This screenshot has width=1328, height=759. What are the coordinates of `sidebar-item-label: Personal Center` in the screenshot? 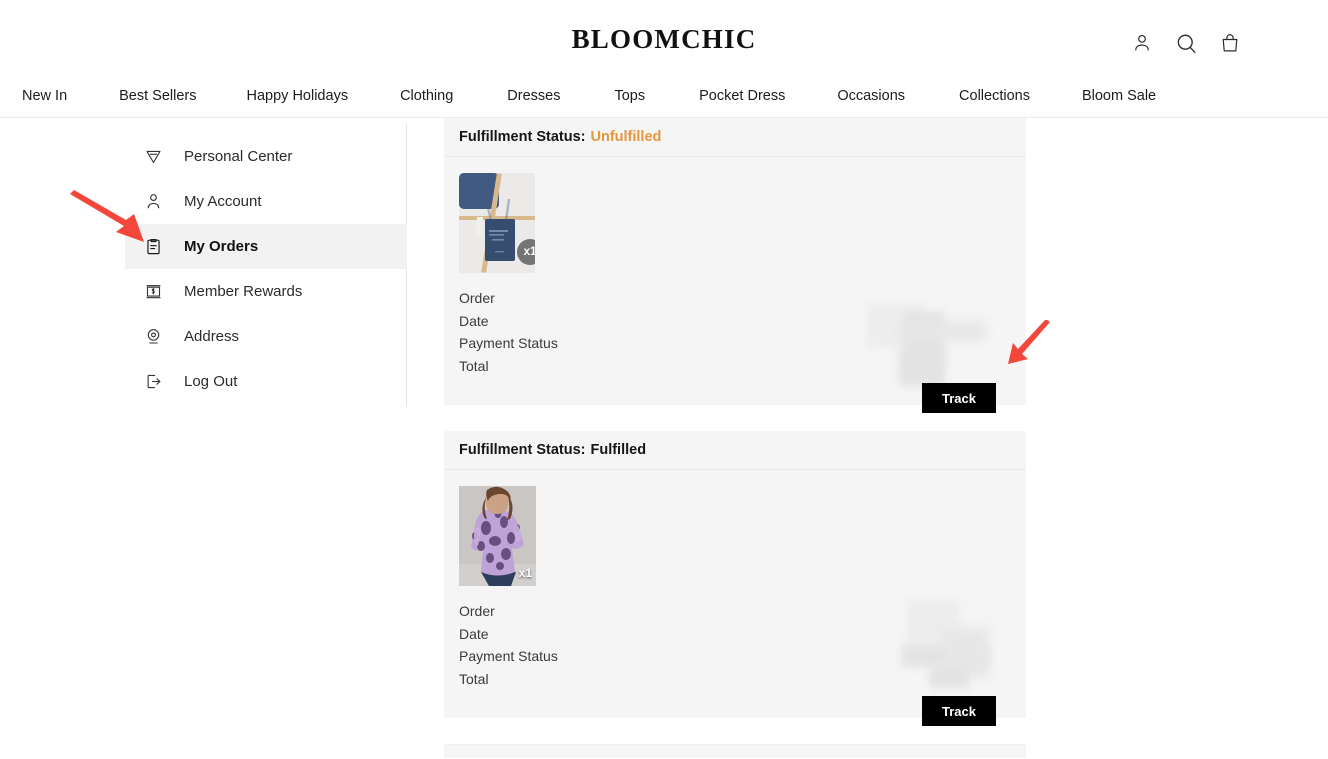 It's located at (238, 156).